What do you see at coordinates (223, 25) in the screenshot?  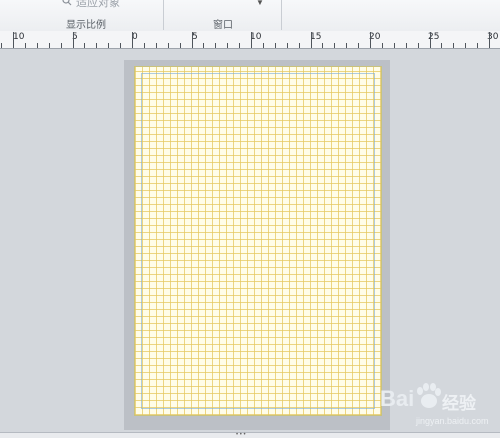 I see `window-group-label: 窗口` at bounding box center [223, 25].